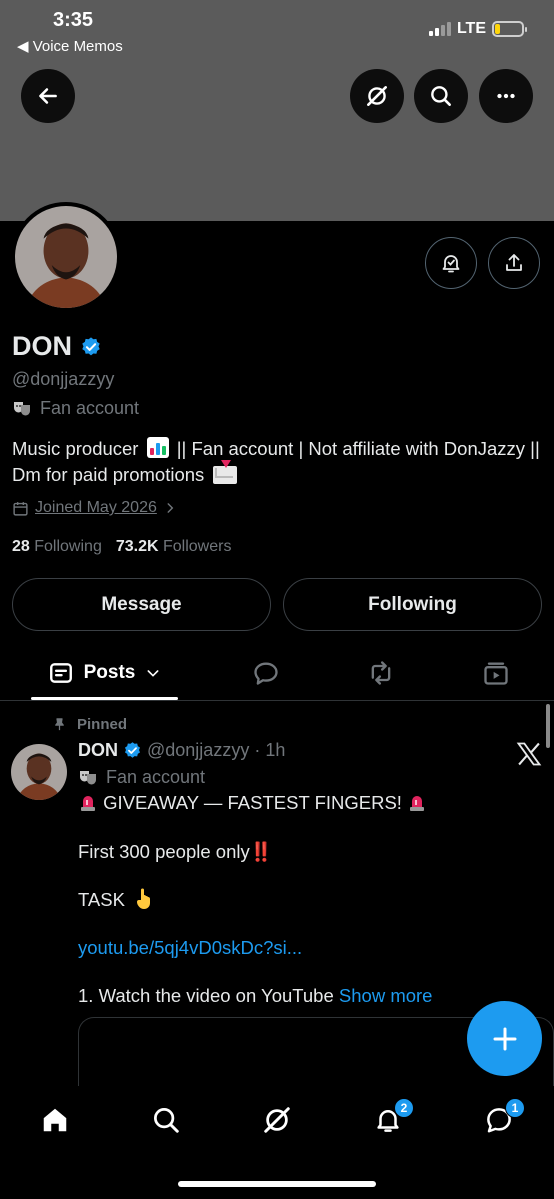 This screenshot has width=554, height=1199. I want to click on profile-name: DON, so click(57, 346).